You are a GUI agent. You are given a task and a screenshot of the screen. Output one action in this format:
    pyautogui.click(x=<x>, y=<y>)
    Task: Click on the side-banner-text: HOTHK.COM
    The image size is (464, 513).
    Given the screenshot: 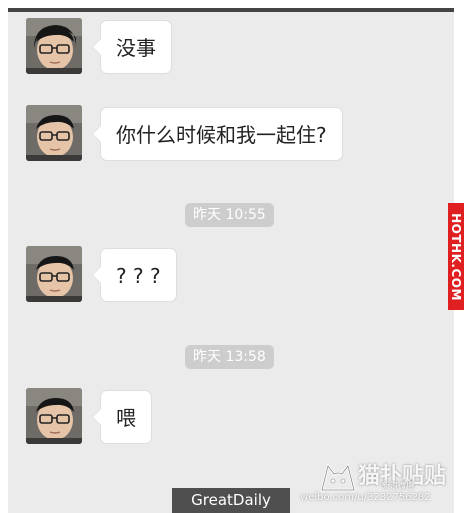 What is the action you would take?
    pyautogui.click(x=456, y=256)
    